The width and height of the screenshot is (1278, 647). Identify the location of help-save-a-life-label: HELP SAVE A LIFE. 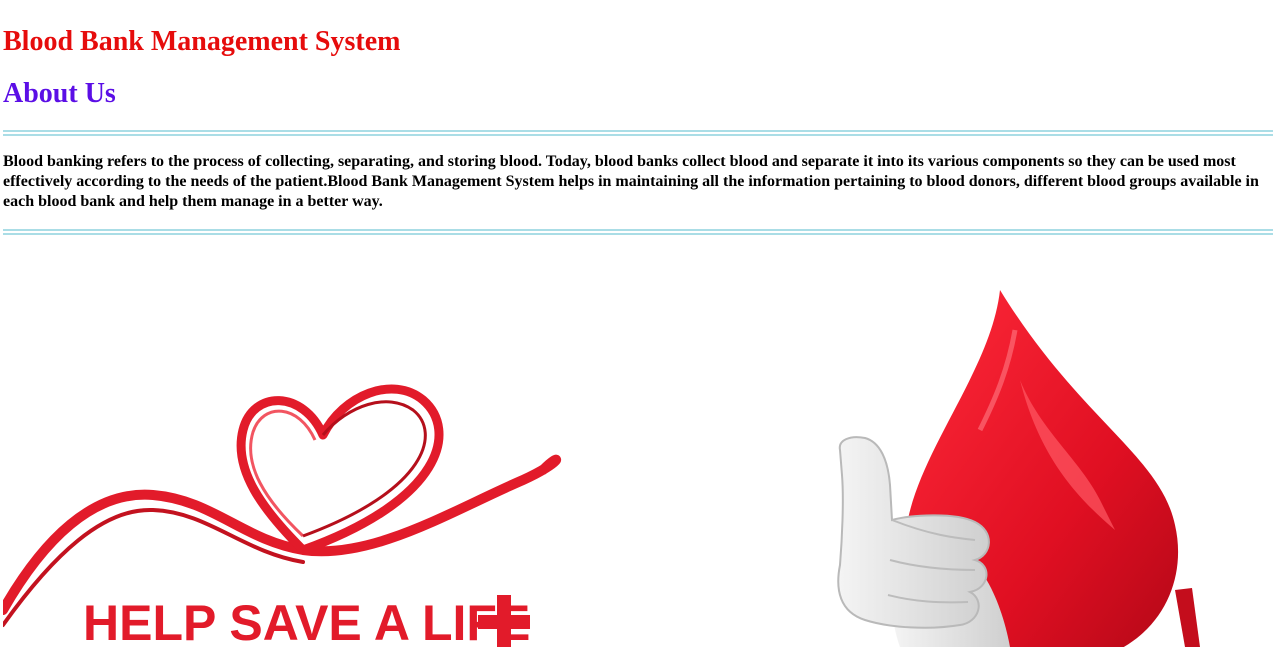
(306, 621).